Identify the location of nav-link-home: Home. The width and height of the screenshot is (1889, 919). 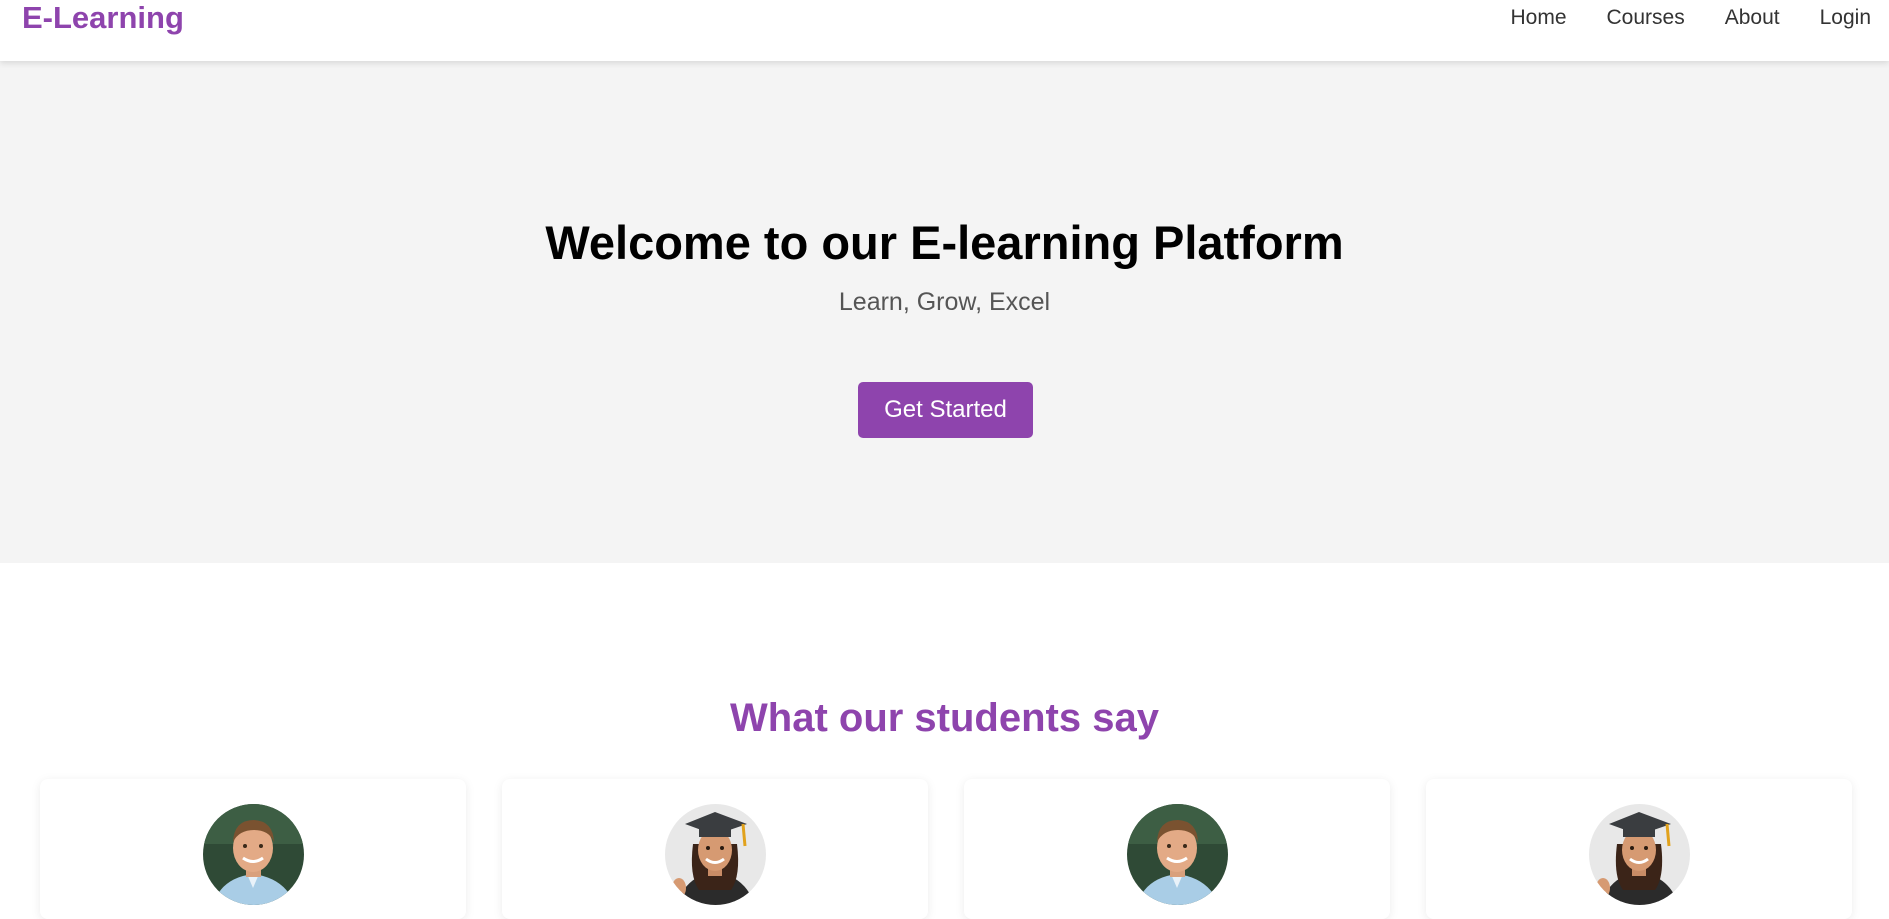
(1538, 18).